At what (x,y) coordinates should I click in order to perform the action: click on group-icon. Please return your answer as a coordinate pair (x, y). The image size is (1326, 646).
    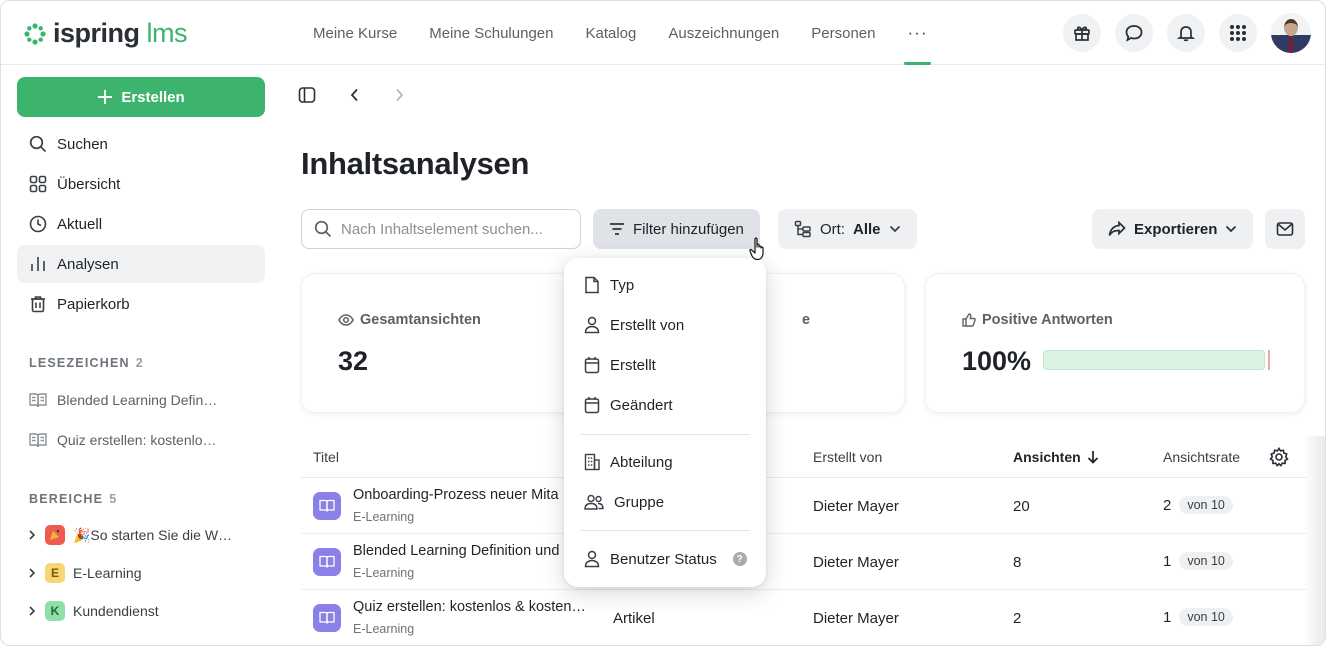
    Looking at the image, I should click on (594, 502).